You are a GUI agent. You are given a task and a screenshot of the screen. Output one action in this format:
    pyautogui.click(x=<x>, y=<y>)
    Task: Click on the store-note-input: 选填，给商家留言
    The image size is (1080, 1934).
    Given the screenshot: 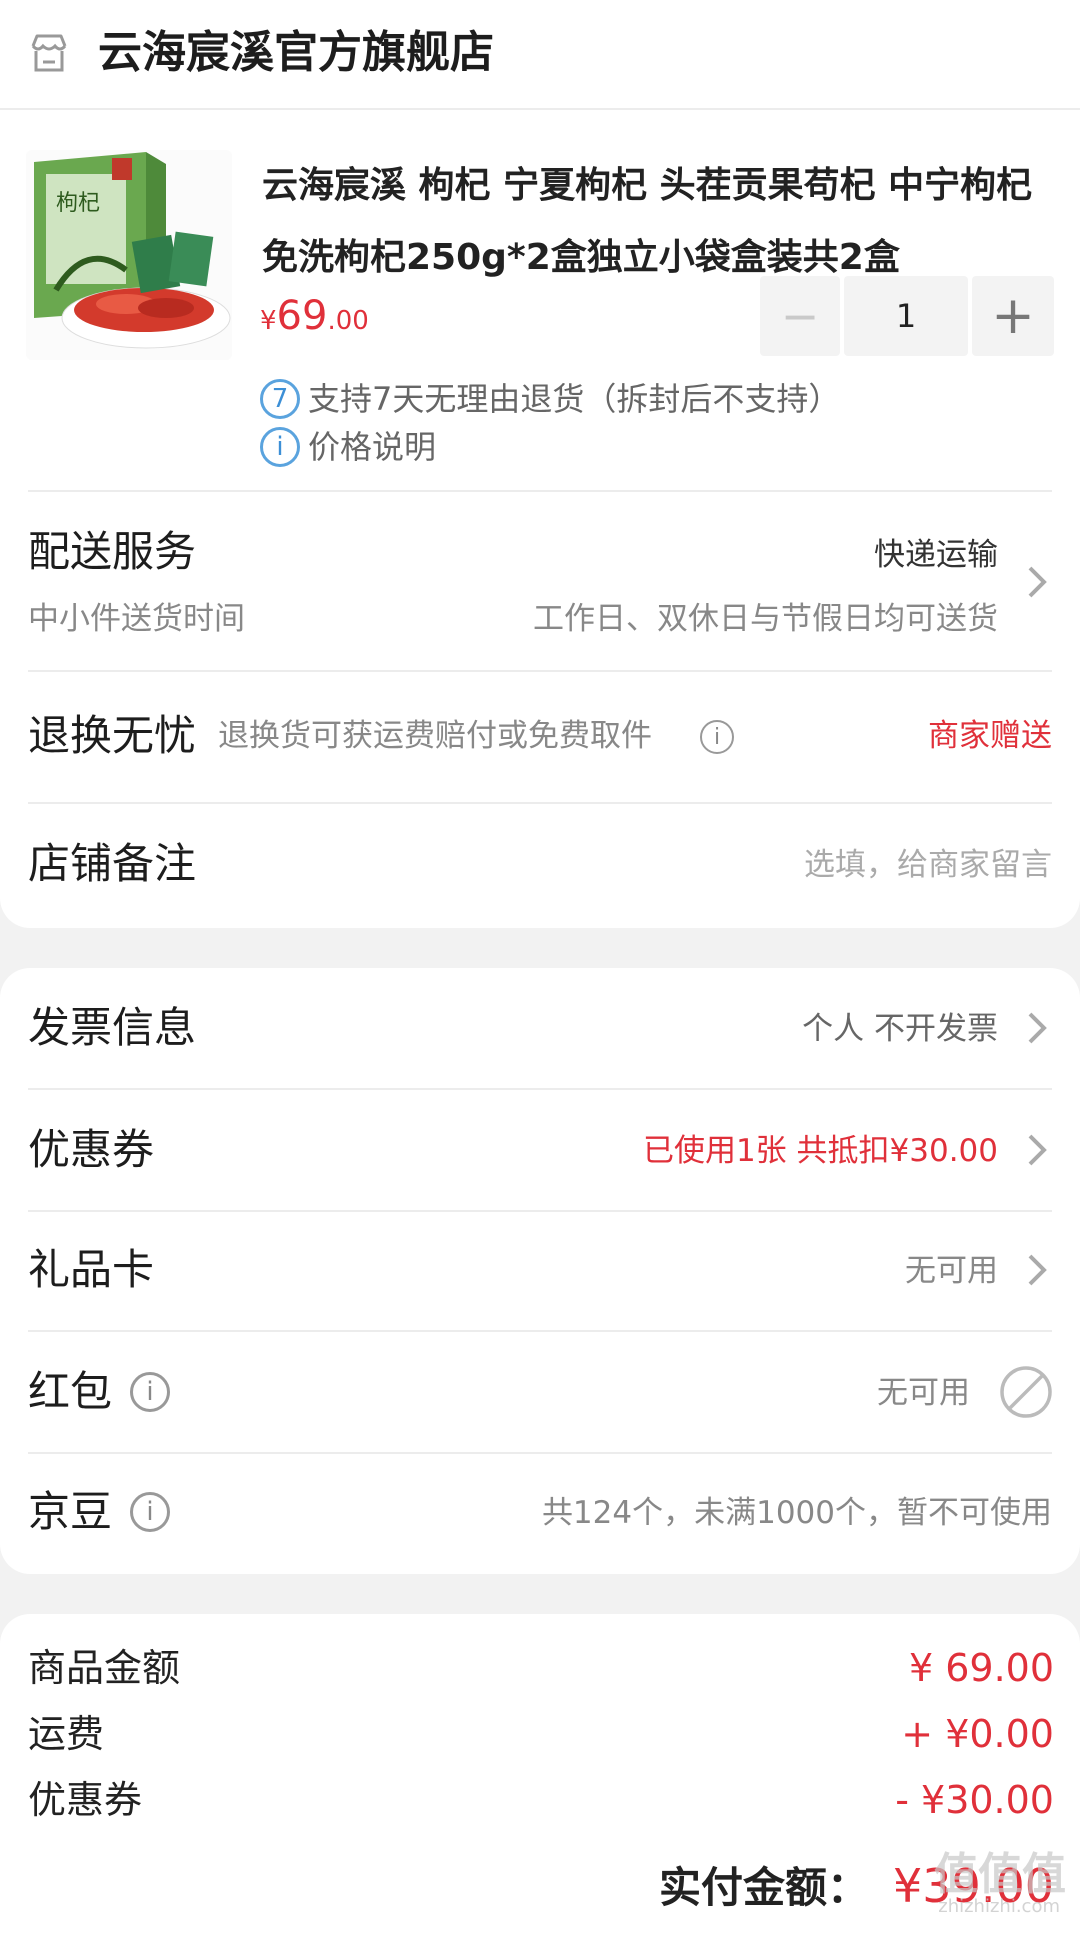 What is the action you would take?
    pyautogui.click(x=928, y=865)
    